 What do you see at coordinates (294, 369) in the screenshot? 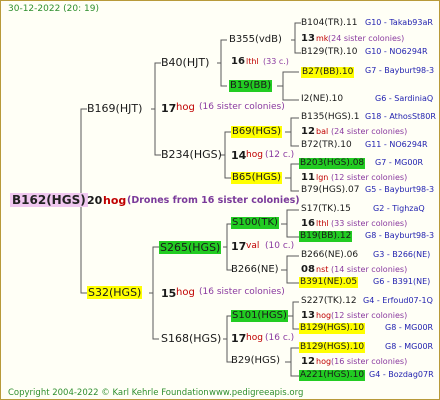
I see `connector-mid-8b` at bounding box center [294, 369].